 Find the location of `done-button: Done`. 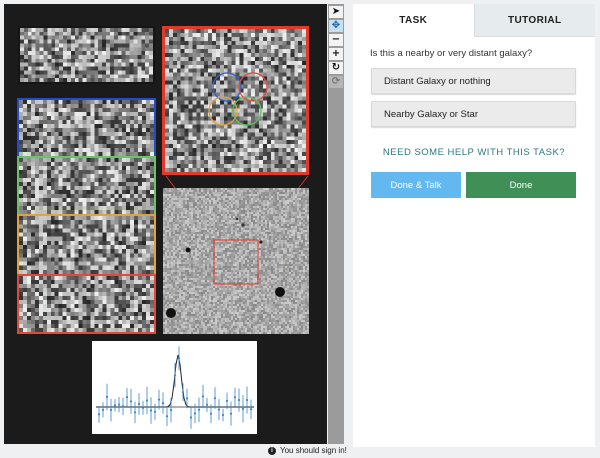

done-button: Done is located at coordinates (521, 185).